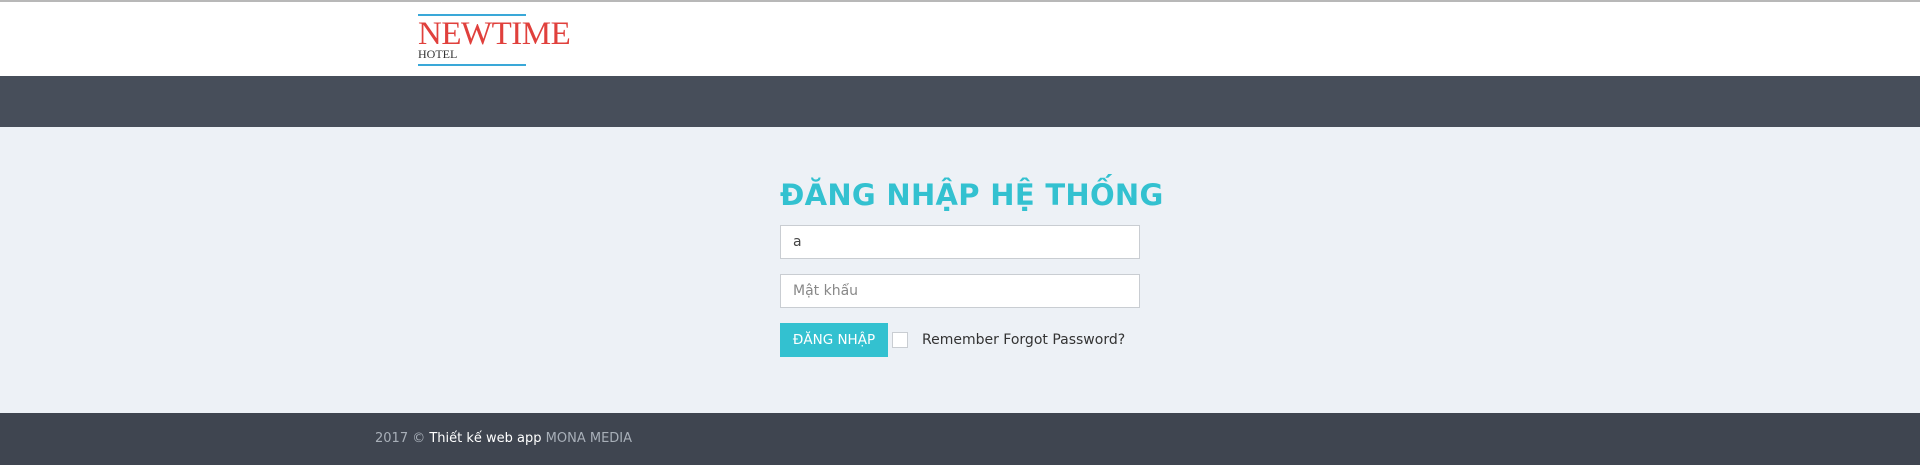 Image resolution: width=1920 pixels, height=467 pixels. Describe the element at coordinates (960, 101) in the screenshot. I see `nav-bar` at that location.